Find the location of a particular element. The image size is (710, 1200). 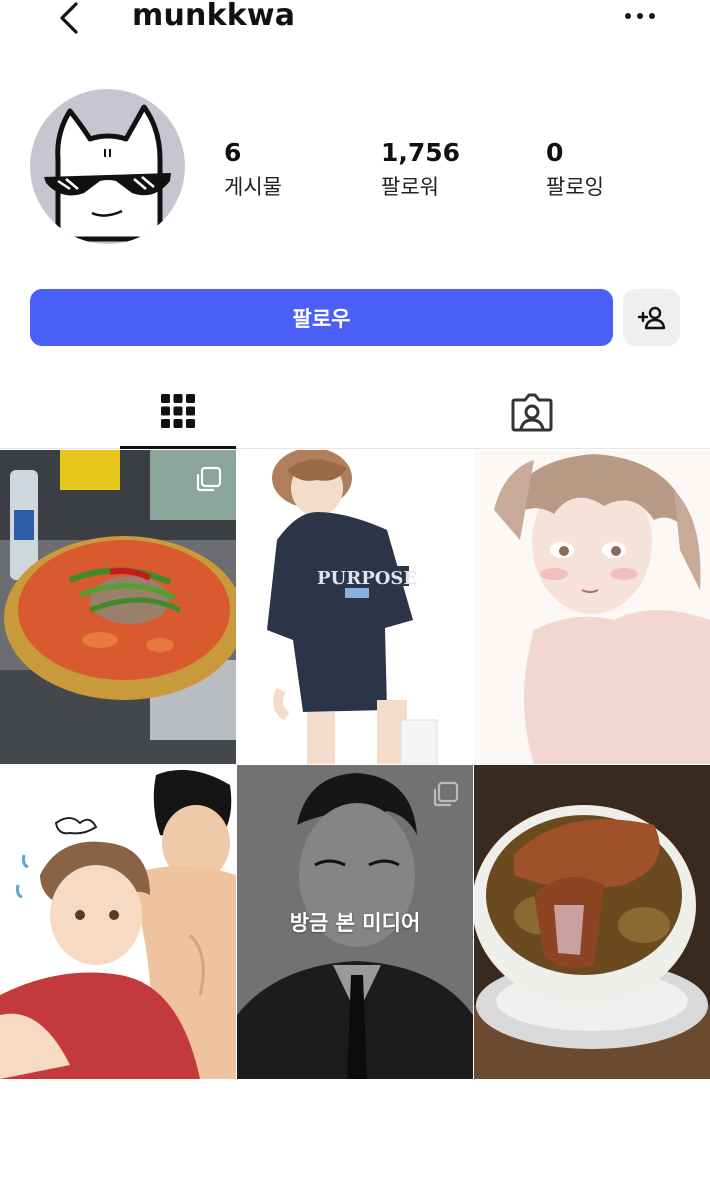

stat-posts: 6 게시물 is located at coordinates (253, 169).